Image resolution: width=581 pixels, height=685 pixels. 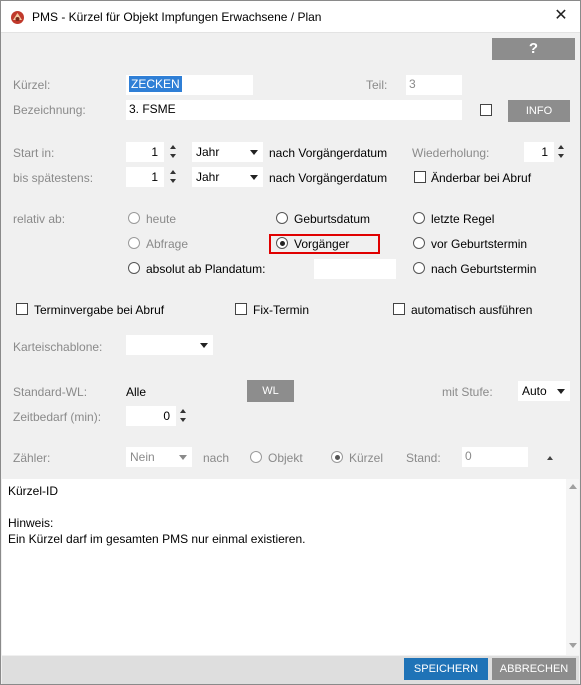 I want to click on zaehler-nach-label: nach, so click(x=216, y=458).